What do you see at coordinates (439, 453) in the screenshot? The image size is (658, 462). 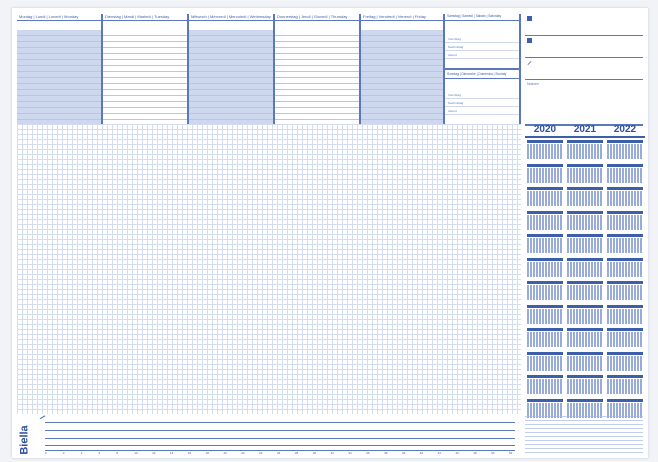 I see `ruler-number: 44` at bounding box center [439, 453].